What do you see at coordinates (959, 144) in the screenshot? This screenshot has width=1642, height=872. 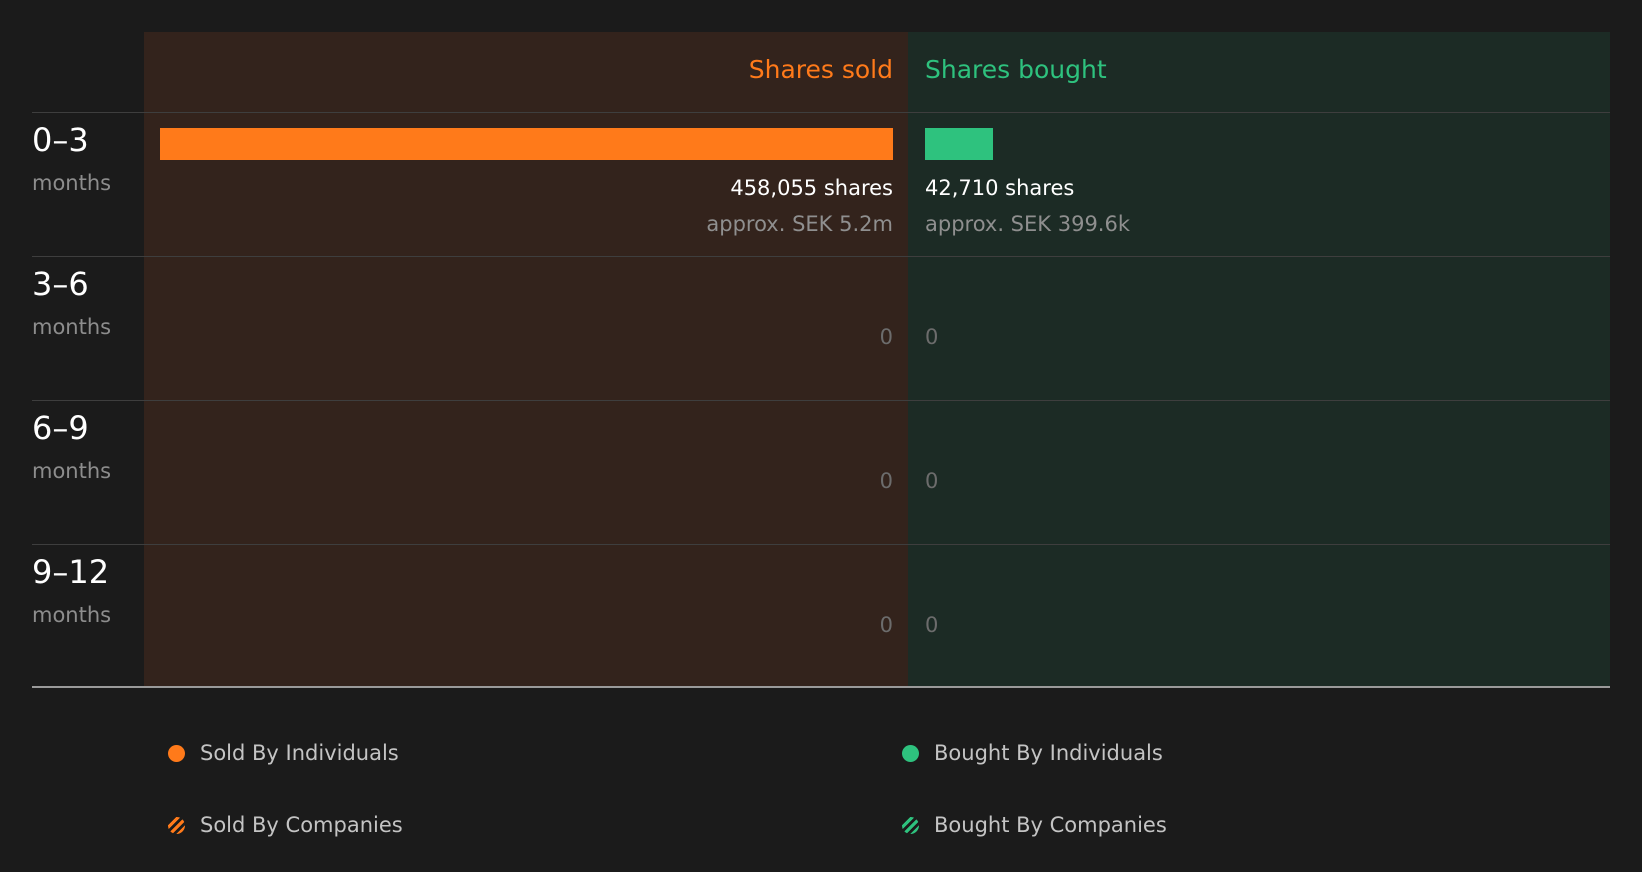 I see `shares-bought-bar` at bounding box center [959, 144].